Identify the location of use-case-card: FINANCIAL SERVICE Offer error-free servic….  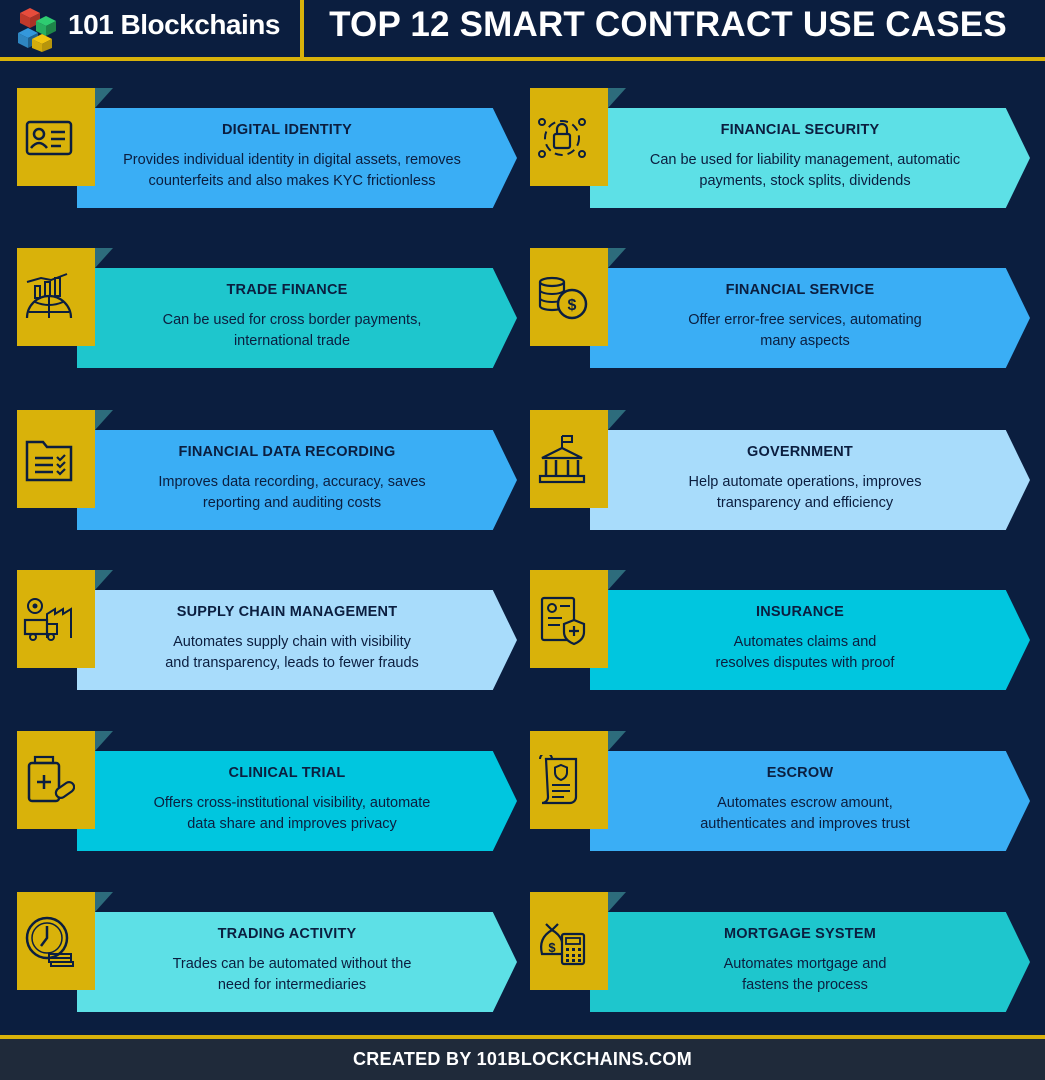
(780, 309).